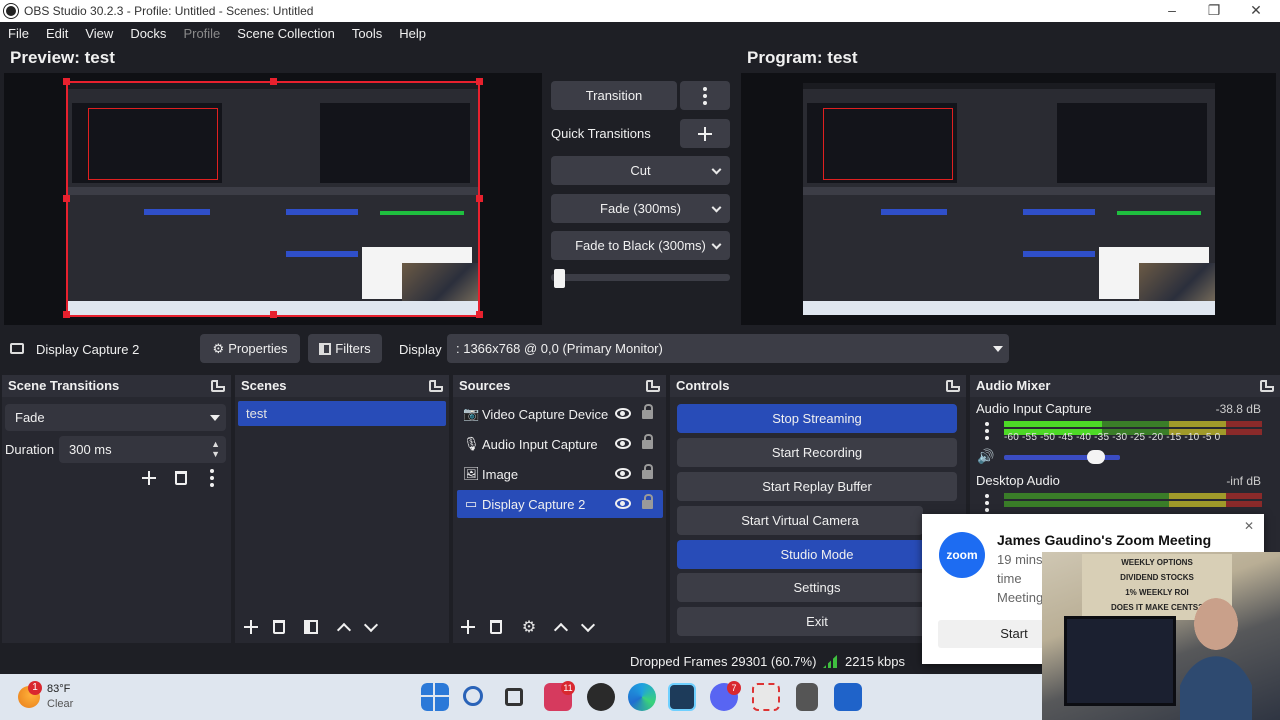 This screenshot has height=720, width=1280. Describe the element at coordinates (682, 697) in the screenshot. I see `app-icon` at that location.